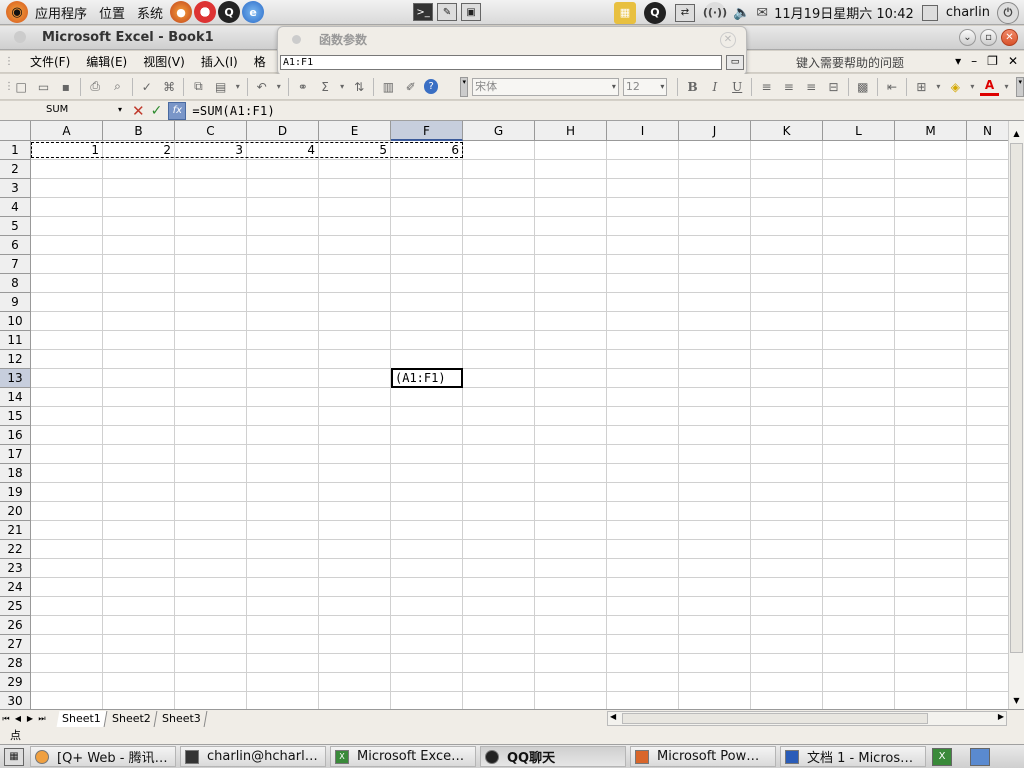  What do you see at coordinates (15, 131) in the screenshot?
I see `select-all-corner` at bounding box center [15, 131].